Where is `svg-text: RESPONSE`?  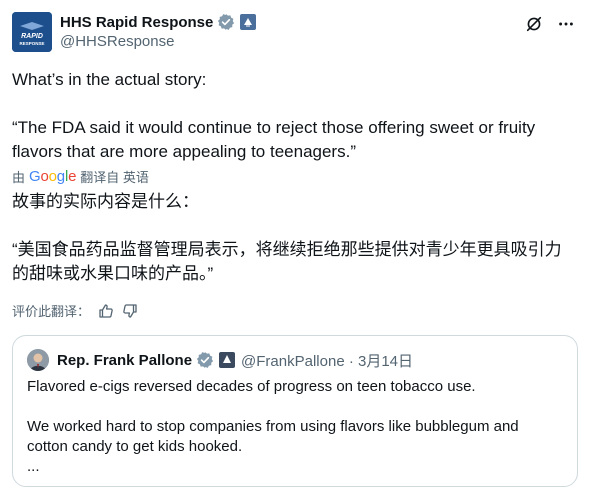 svg-text: RESPONSE is located at coordinates (31, 43).